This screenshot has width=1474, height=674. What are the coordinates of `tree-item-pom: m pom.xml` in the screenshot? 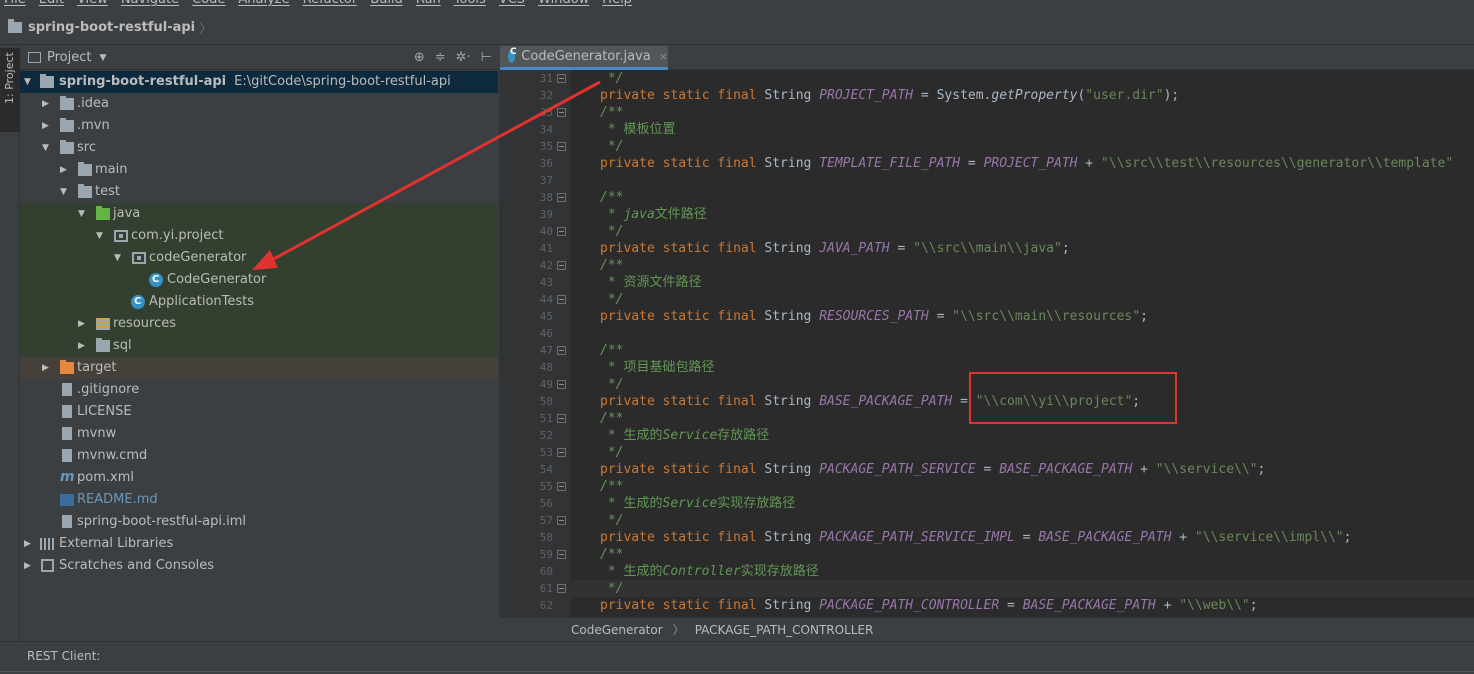 It's located at (259, 478).